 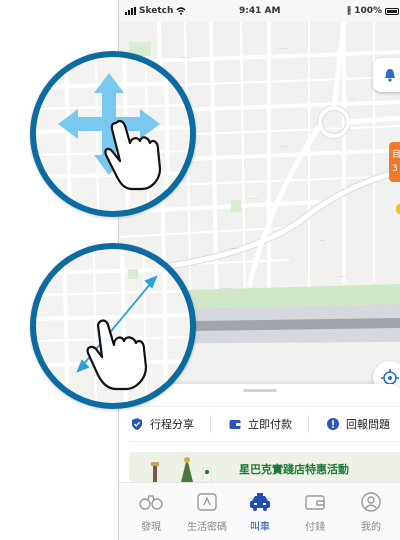 I want to click on alert-circle-icon, so click(x=332, y=424).